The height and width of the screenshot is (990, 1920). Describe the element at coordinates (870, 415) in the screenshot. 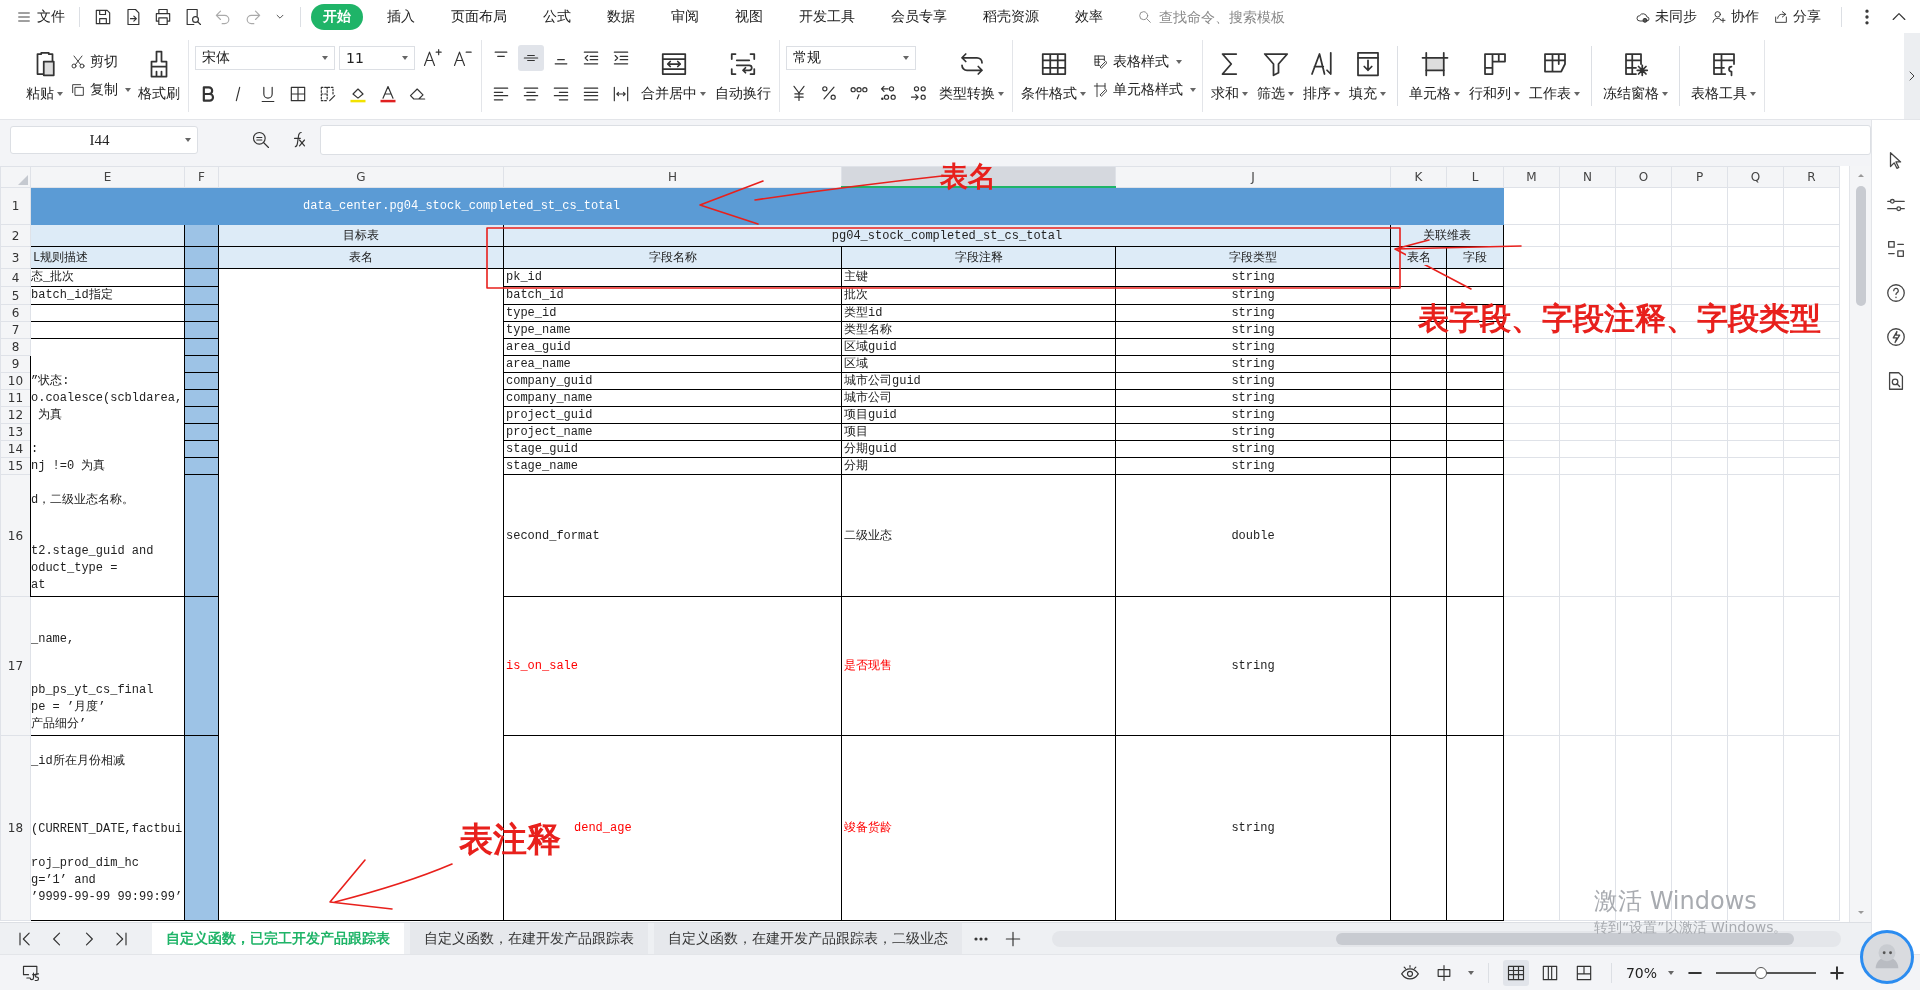

I see `field-comment-cell: 项目guid` at that location.